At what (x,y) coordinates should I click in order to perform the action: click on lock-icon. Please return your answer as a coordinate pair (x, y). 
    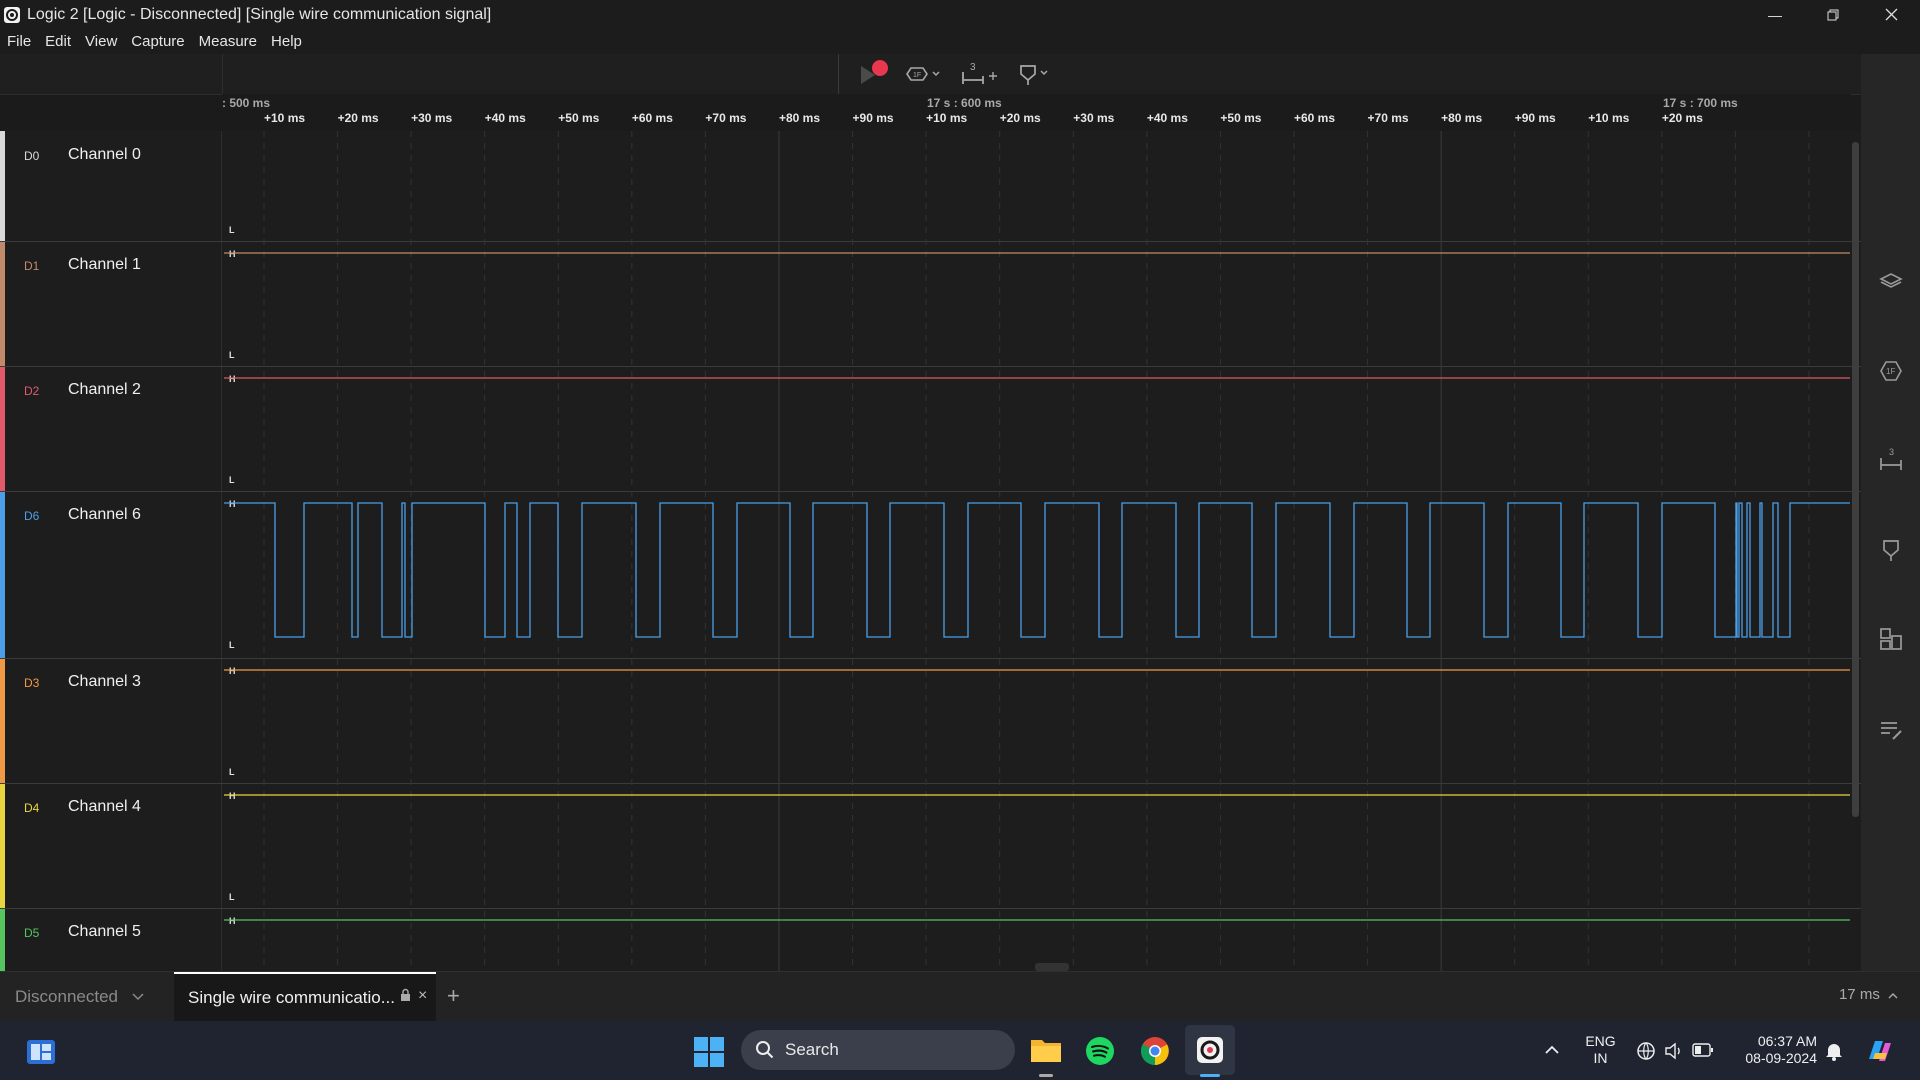
    Looking at the image, I should click on (405, 994).